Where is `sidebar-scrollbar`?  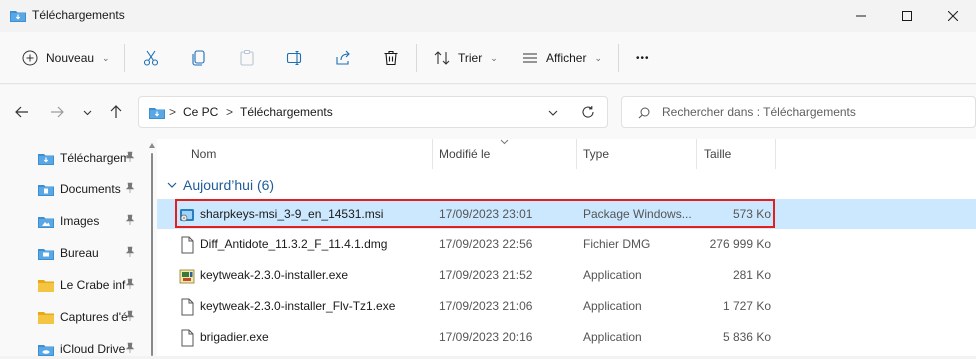
sidebar-scrollbar is located at coordinates (152, 247).